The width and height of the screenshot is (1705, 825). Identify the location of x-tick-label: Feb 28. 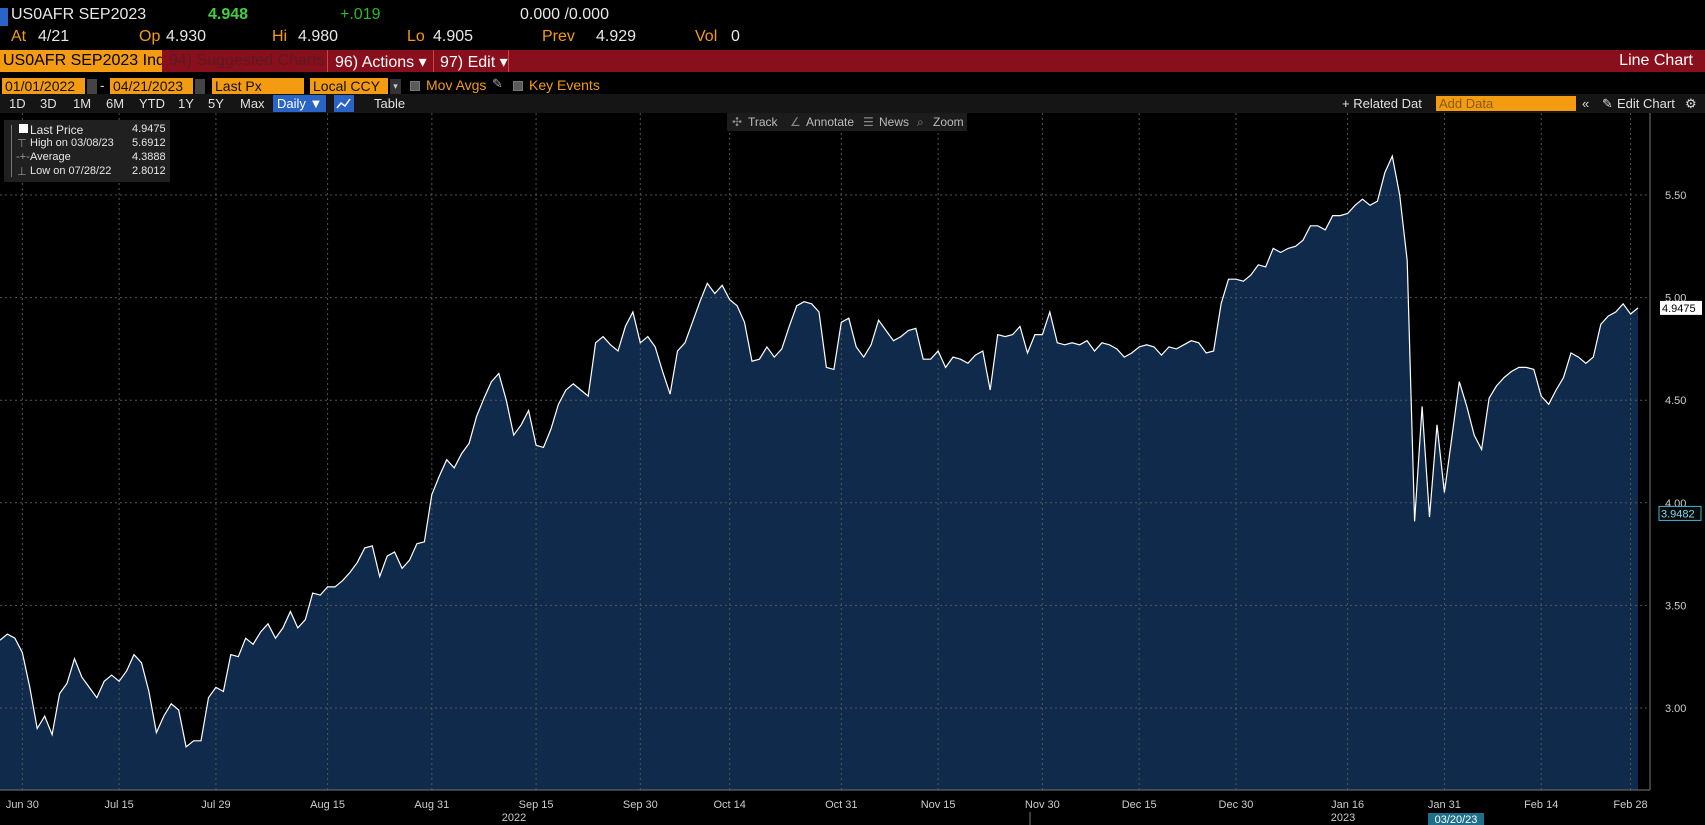
(1630, 805).